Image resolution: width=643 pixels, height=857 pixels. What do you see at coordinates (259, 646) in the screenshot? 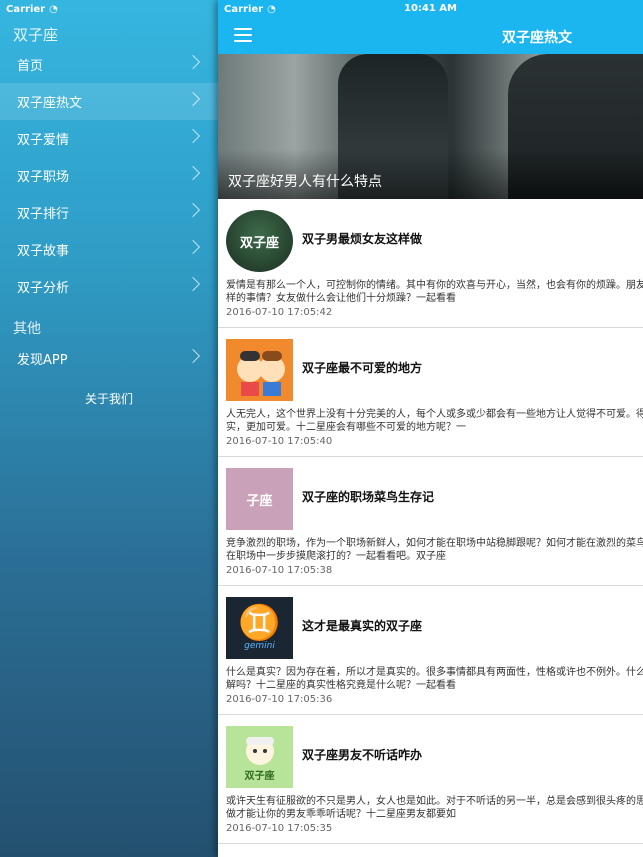
I see `thumbnail-text: gemini` at bounding box center [259, 646].